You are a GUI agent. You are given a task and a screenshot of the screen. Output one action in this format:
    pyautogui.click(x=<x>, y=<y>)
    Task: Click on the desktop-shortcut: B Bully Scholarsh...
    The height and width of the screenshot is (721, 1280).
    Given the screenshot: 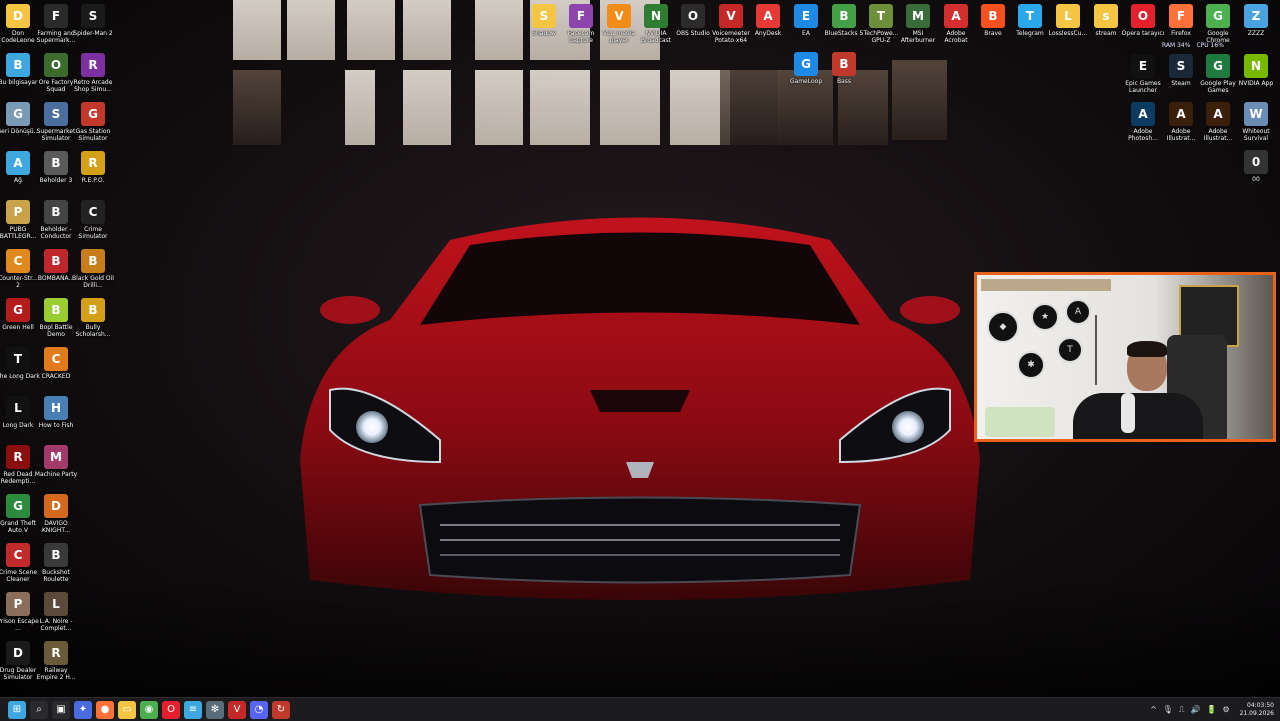 What is the action you would take?
    pyautogui.click(x=93, y=318)
    